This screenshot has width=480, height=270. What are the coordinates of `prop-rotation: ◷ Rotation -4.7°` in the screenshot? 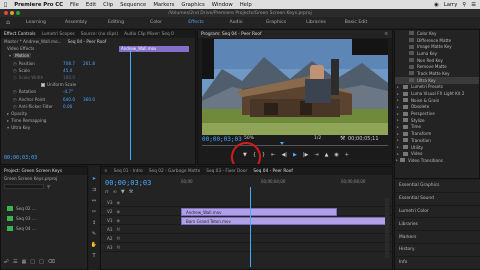 It's located at (98, 91).